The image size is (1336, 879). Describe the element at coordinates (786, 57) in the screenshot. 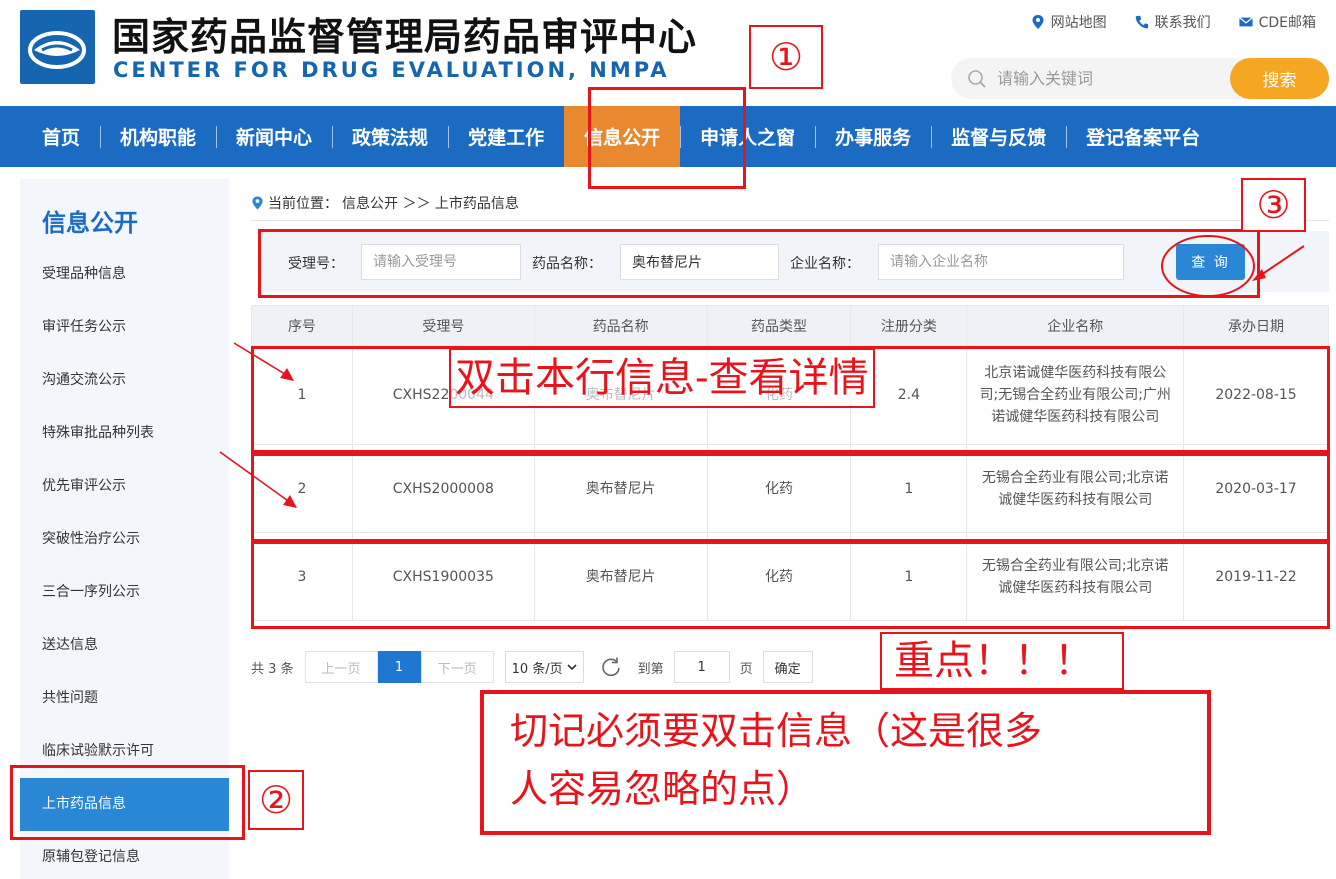

I see `annotation-step-1: ①` at that location.